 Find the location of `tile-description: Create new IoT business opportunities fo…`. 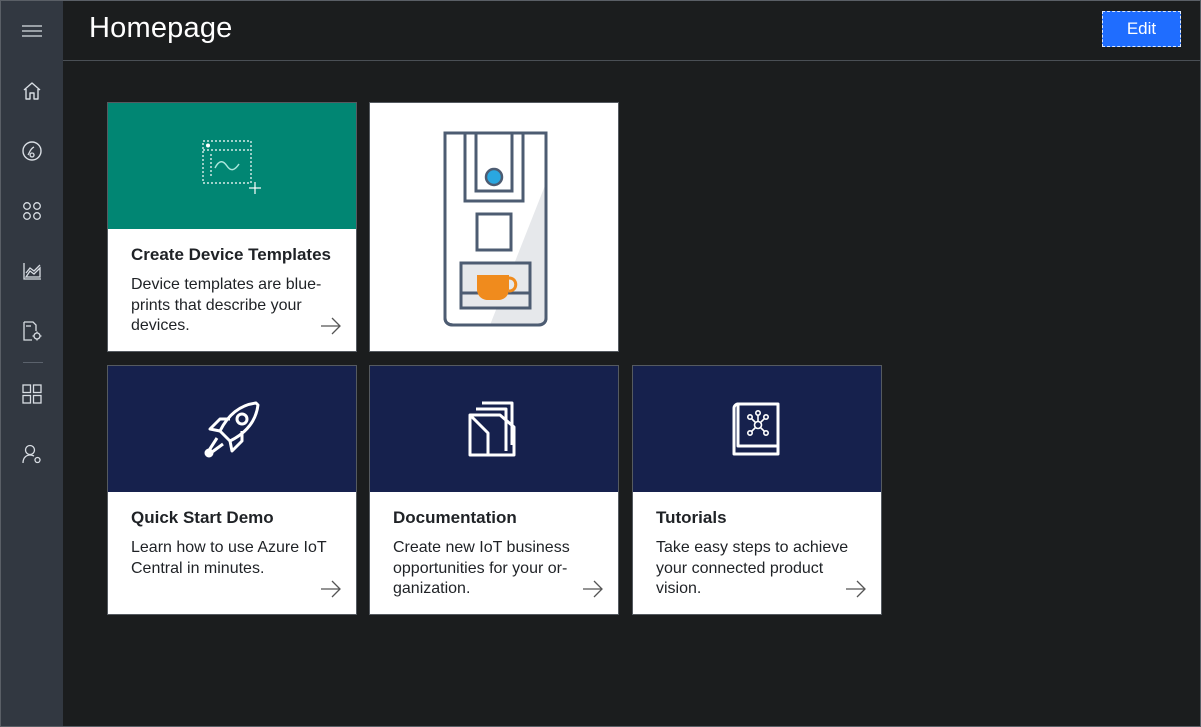

tile-description: Create new IoT business opportunities fo… is located at coordinates (481, 568).